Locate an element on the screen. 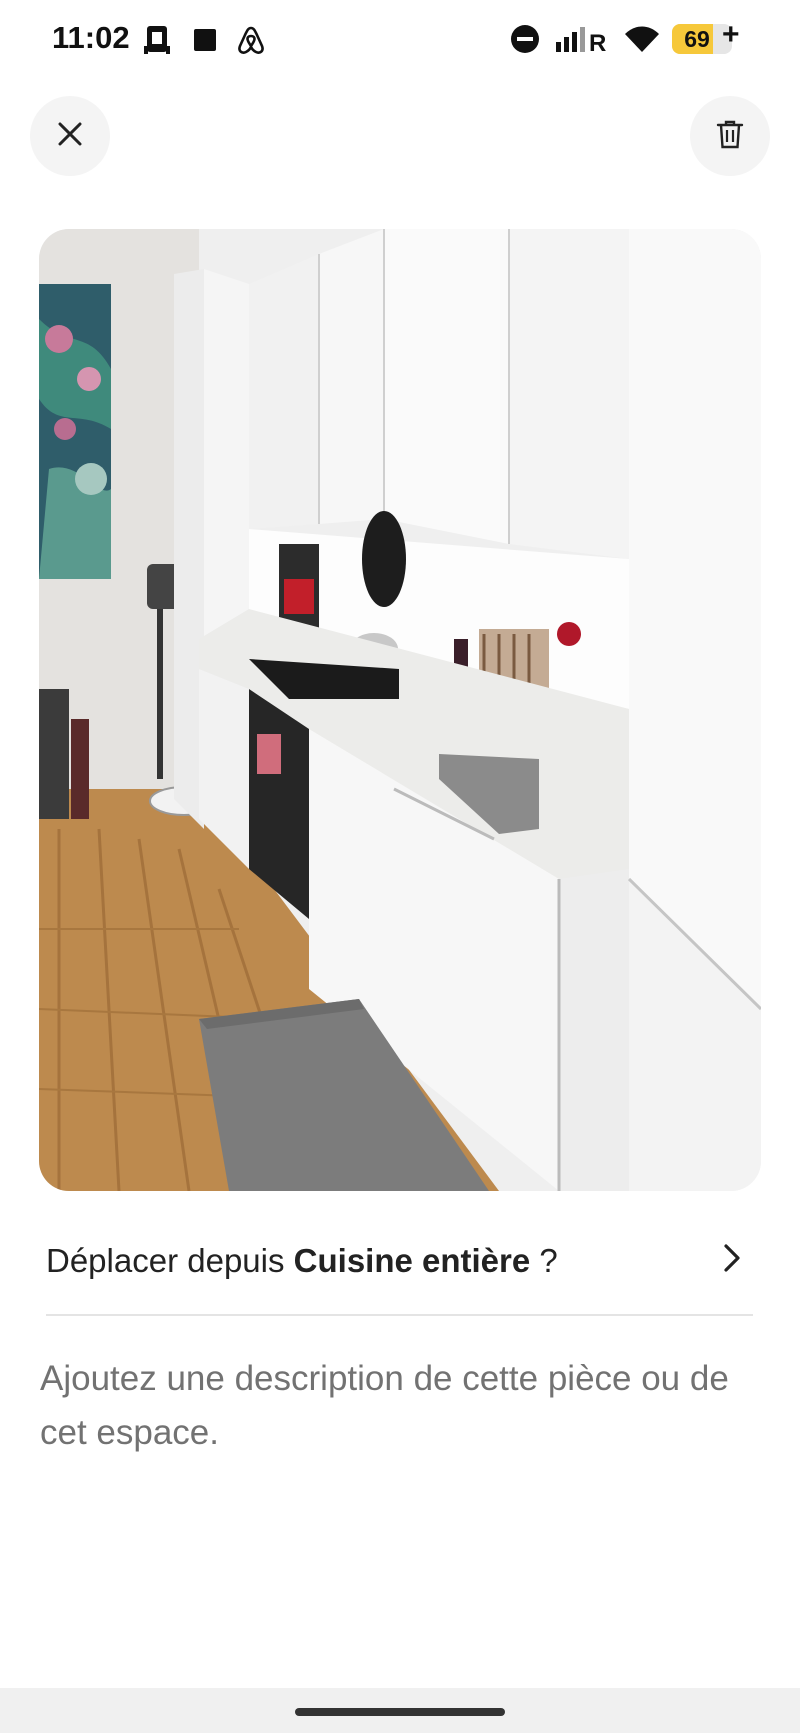 The image size is (800, 1733). sim-card-icon is located at coordinates (159, 42).